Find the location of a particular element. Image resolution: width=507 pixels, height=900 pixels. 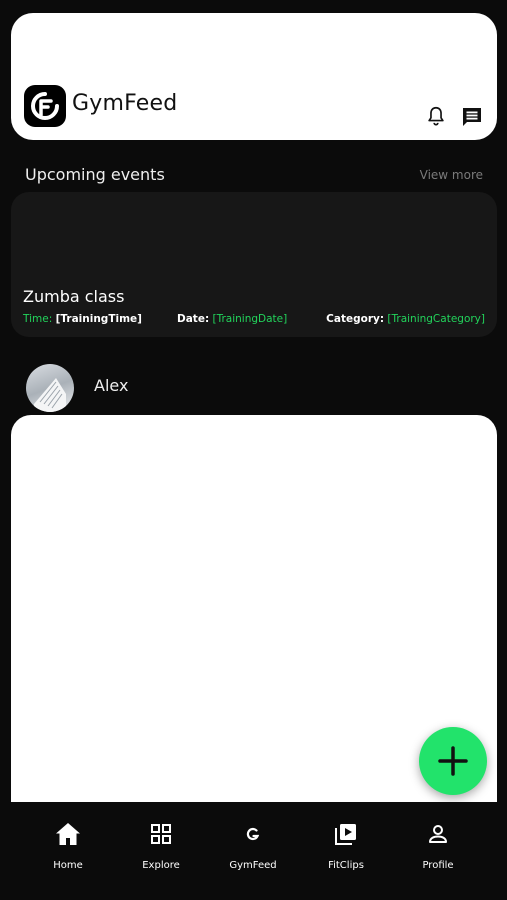

g-letter-icon is located at coordinates (253, 834).